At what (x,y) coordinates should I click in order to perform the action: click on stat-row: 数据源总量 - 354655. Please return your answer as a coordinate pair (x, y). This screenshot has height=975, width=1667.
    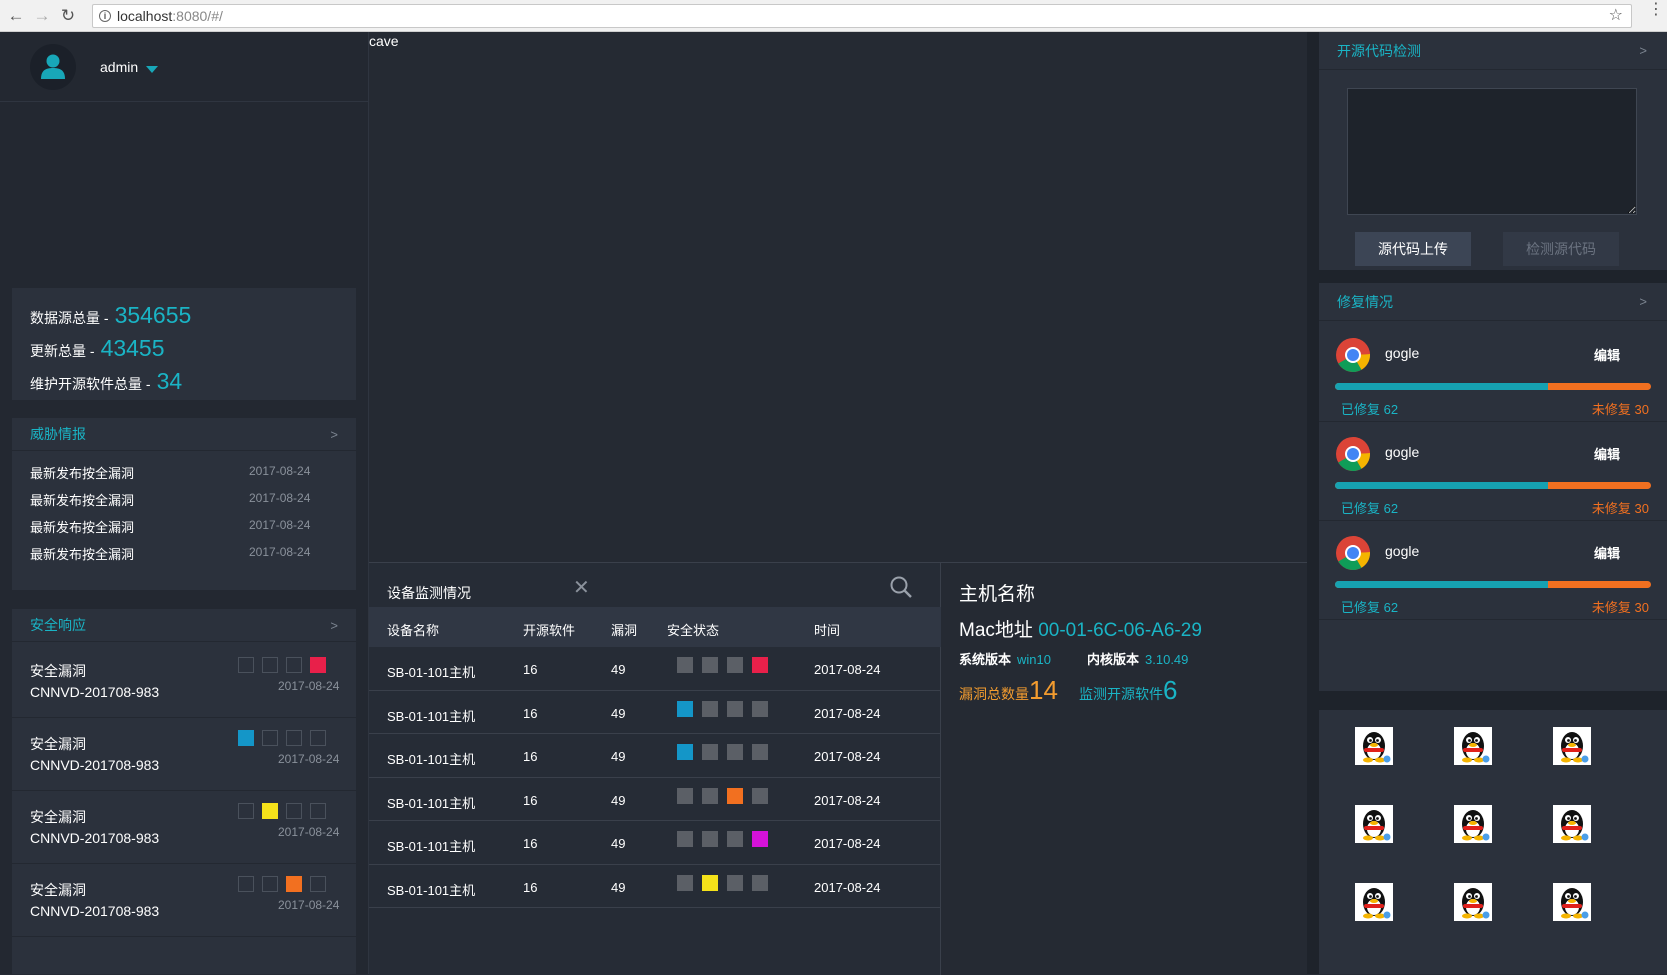
    Looking at the image, I should click on (110, 315).